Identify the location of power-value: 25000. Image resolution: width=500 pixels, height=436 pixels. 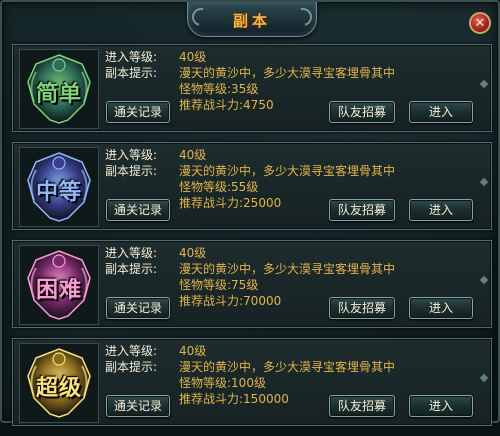
(262, 203).